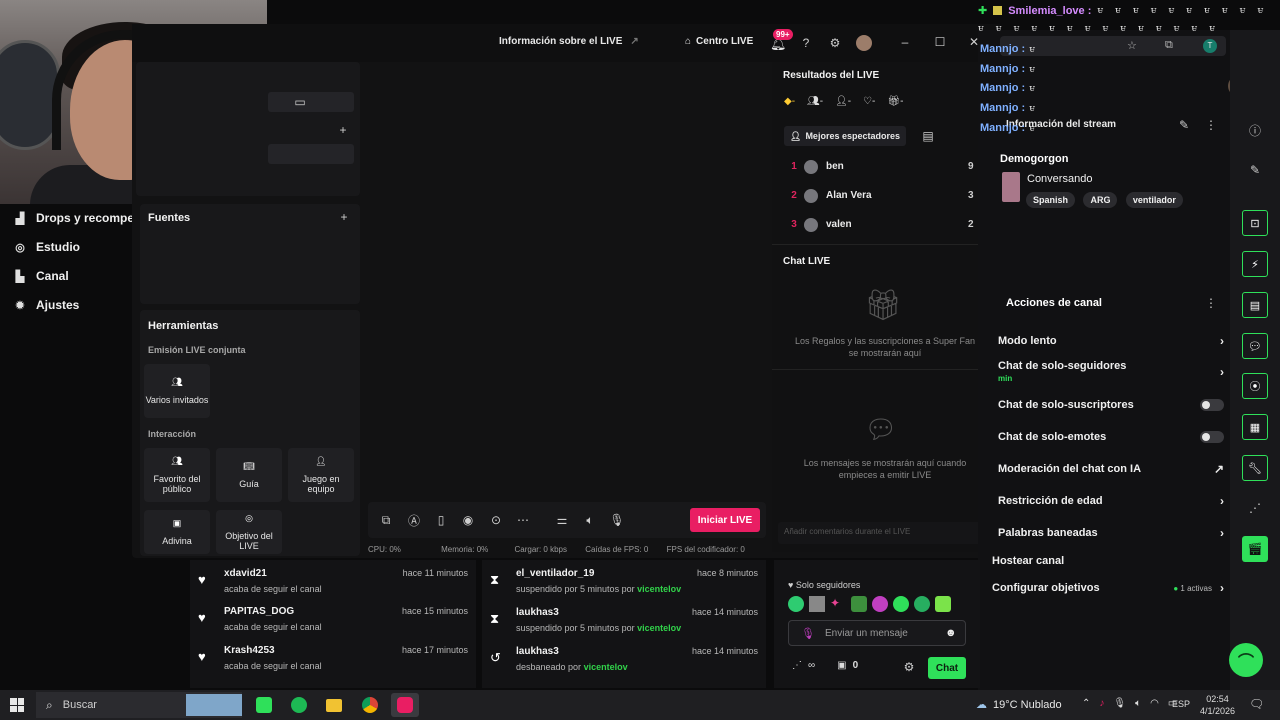 Image resolution: width=1280 pixels, height=720 pixels. Describe the element at coordinates (405, 705) in the screenshot. I see `tiktok-icon` at that location.